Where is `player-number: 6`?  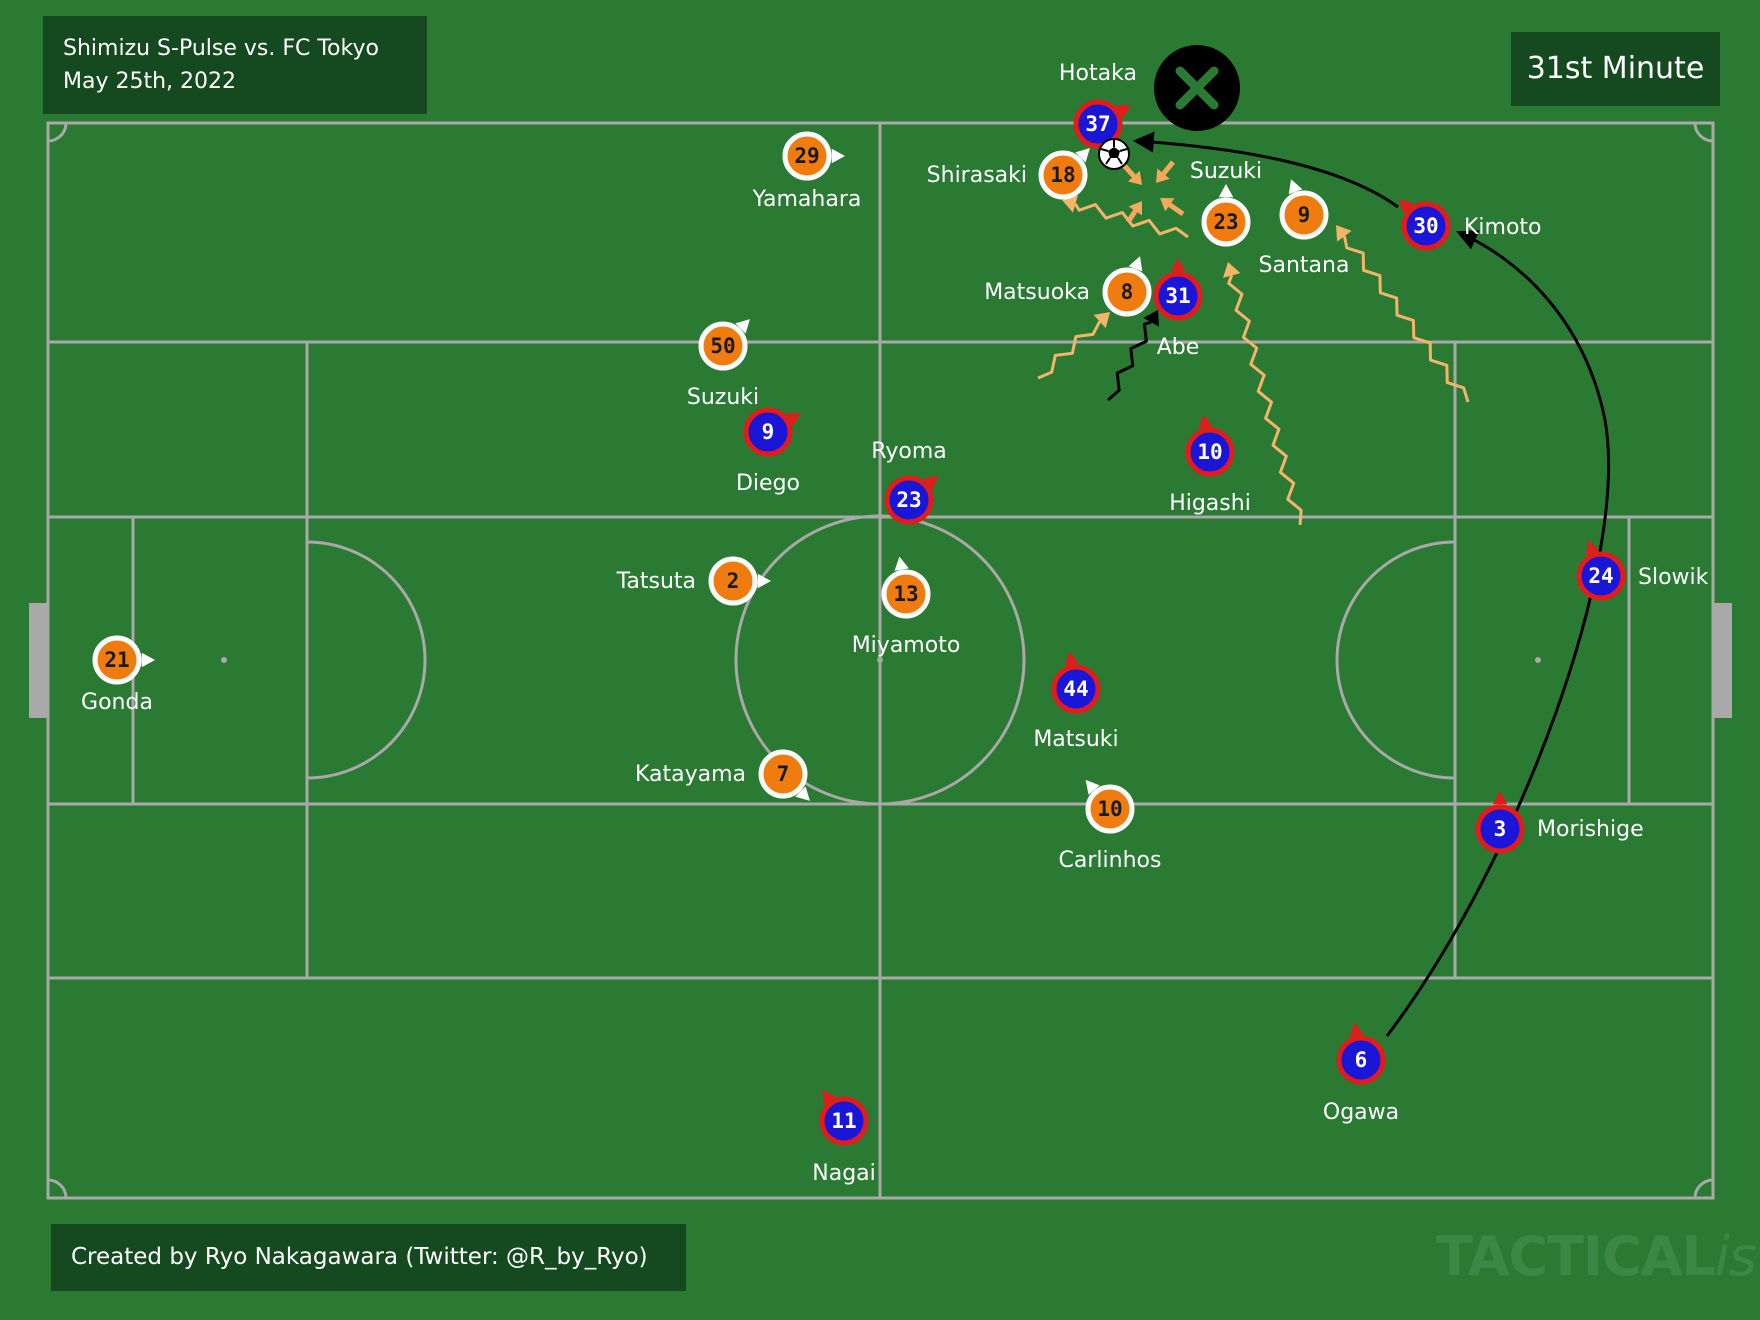
player-number: 6 is located at coordinates (1361, 1060).